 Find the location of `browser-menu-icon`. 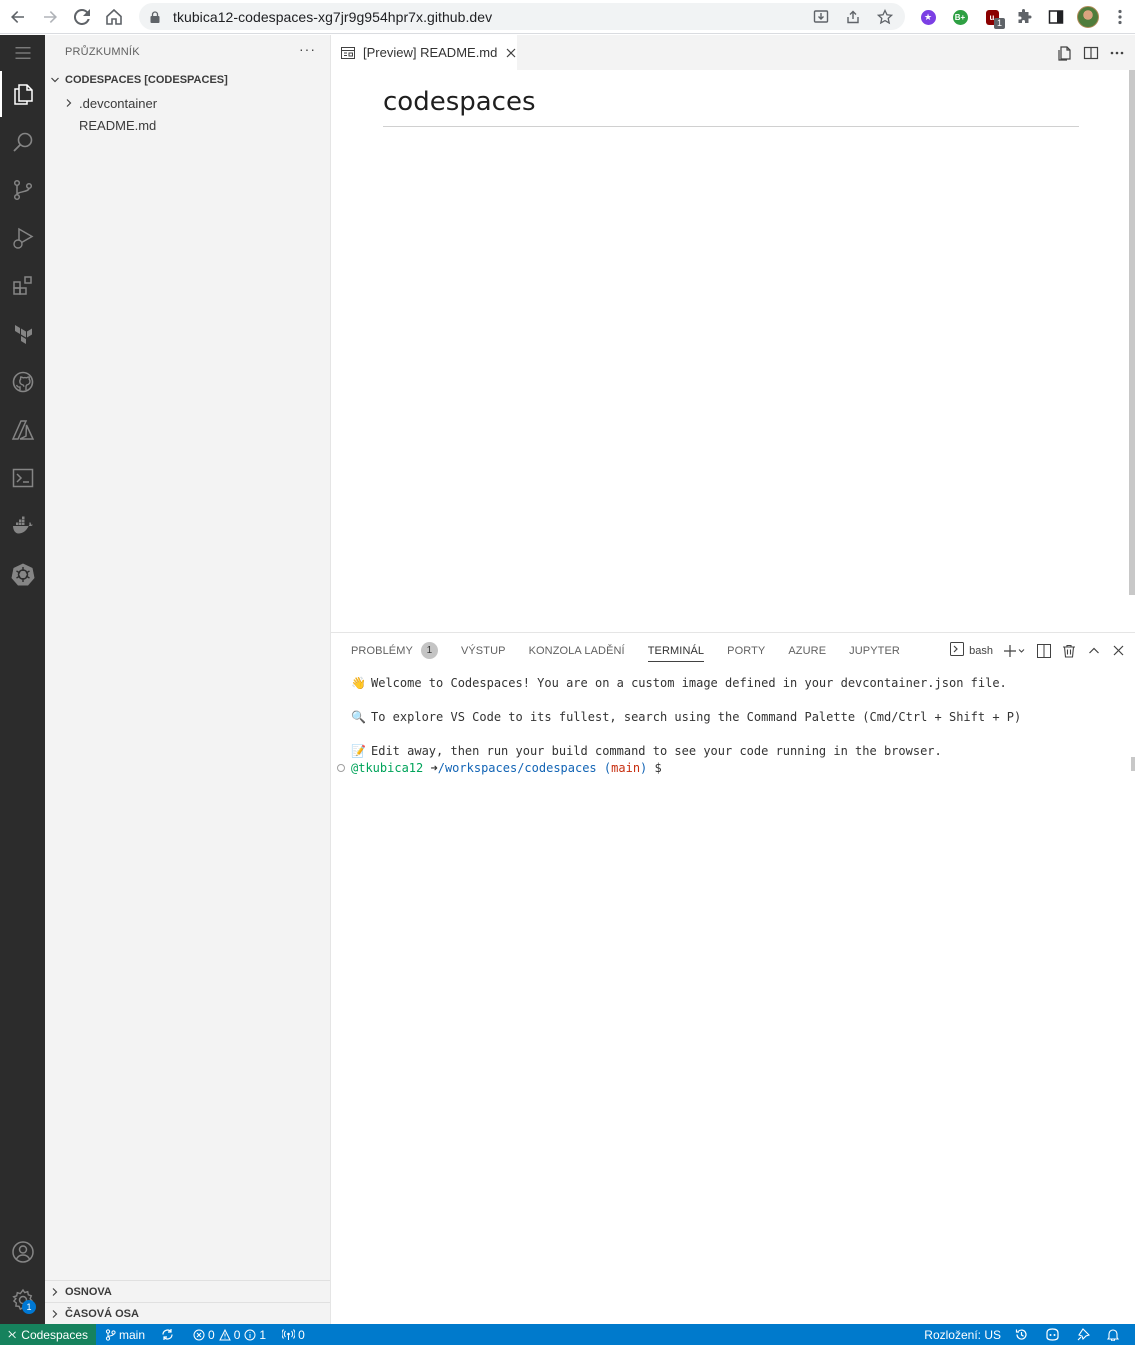

browser-menu-icon is located at coordinates (1119, 17).